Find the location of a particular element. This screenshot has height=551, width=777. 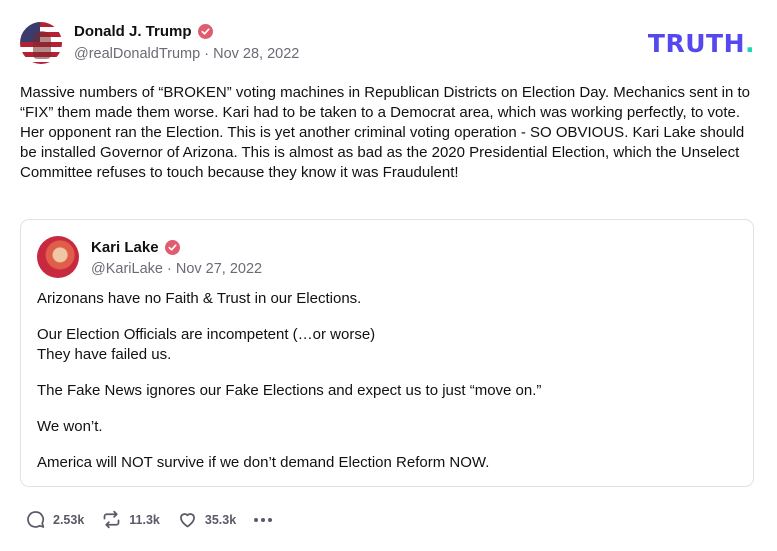

truth-logo-text: TRUTH is located at coordinates (696, 43).